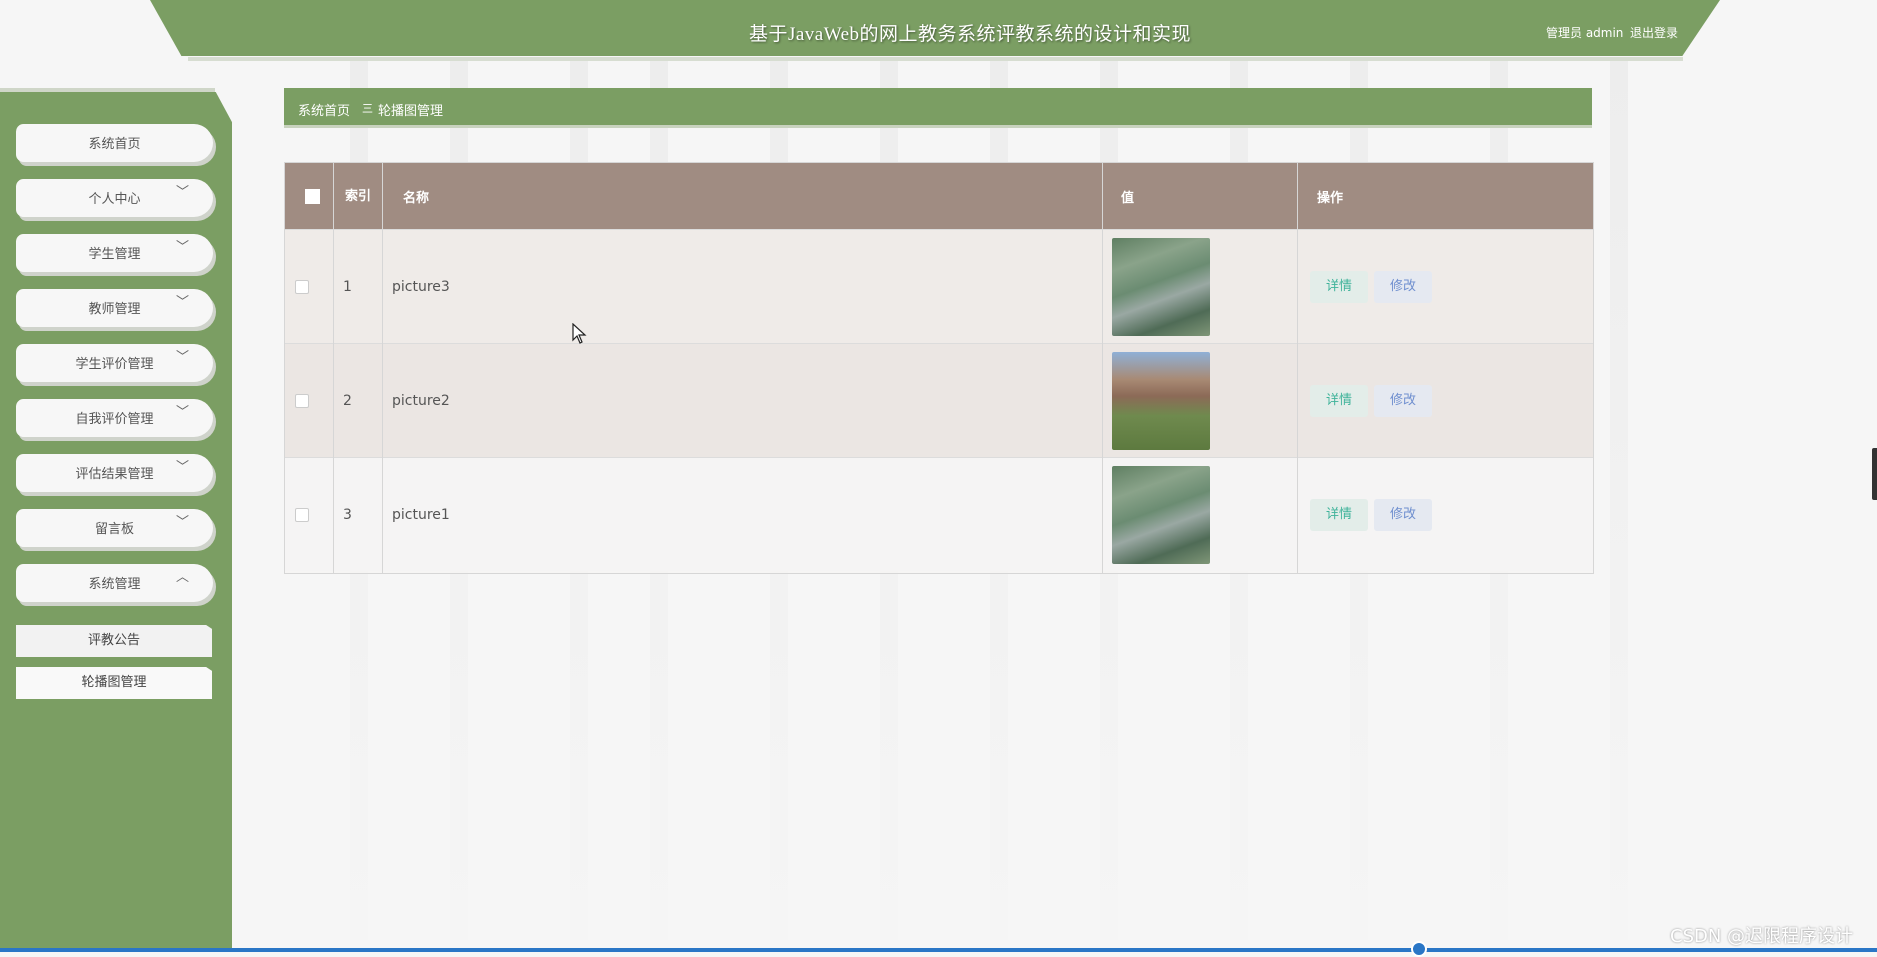 Image resolution: width=1877 pixels, height=957 pixels. What do you see at coordinates (421, 286) in the screenshot?
I see `row-name: picture3` at bounding box center [421, 286].